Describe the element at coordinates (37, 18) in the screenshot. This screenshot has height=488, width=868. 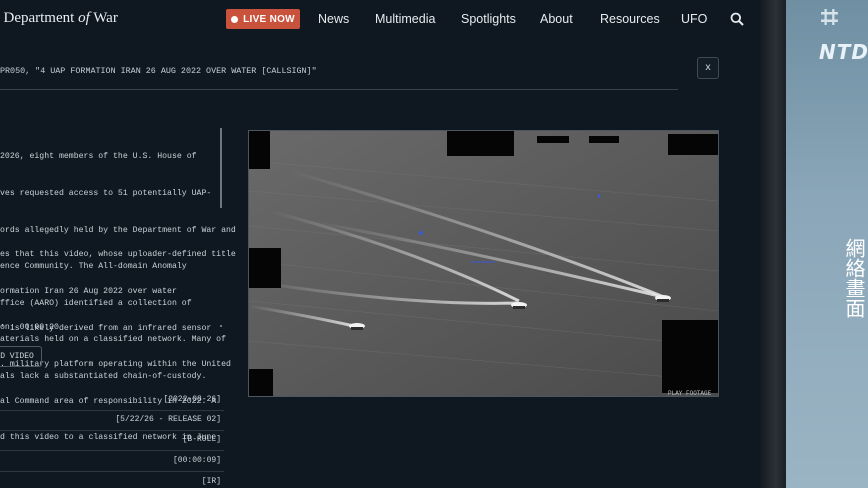
I see `site-title-prefix: . Department` at that location.